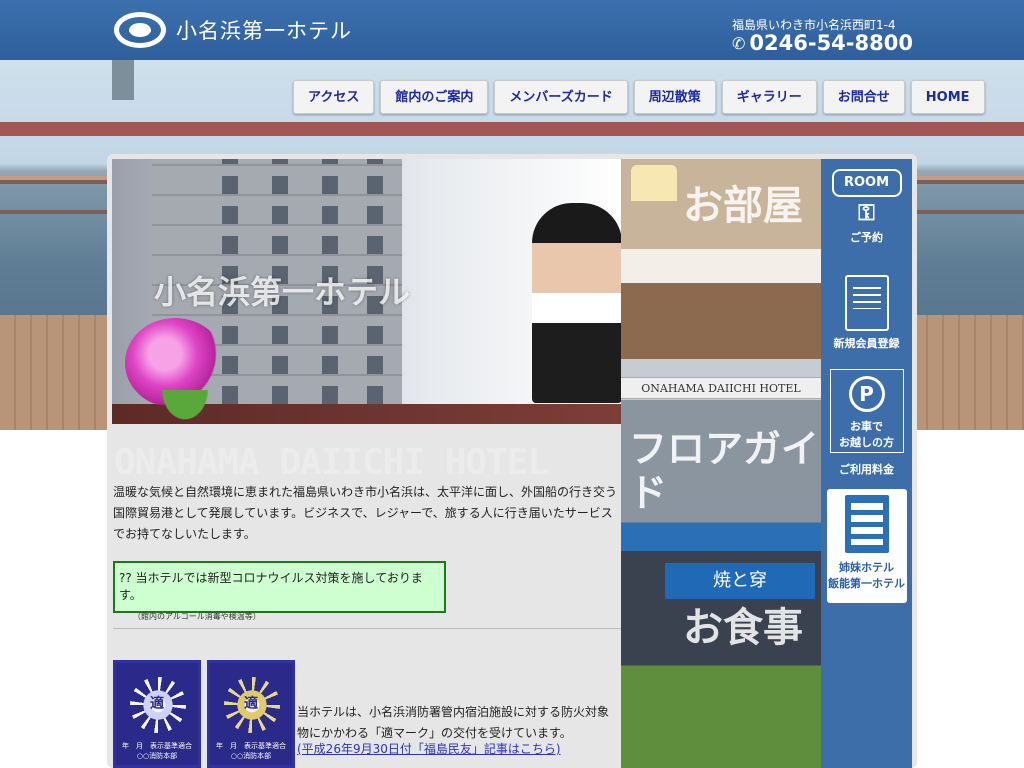 The height and width of the screenshot is (768, 1024). What do you see at coordinates (123, 80) in the screenshot?
I see `harbor-tower` at bounding box center [123, 80].